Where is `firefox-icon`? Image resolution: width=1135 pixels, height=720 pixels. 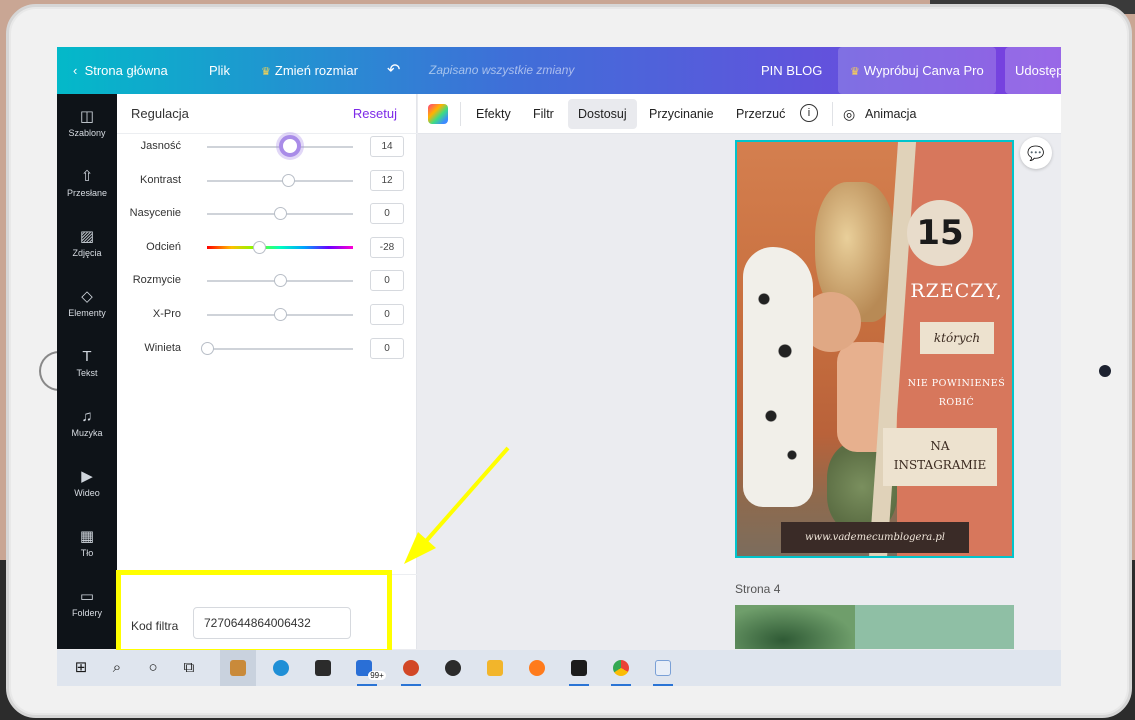
firefox-icon is located at coordinates (537, 668).